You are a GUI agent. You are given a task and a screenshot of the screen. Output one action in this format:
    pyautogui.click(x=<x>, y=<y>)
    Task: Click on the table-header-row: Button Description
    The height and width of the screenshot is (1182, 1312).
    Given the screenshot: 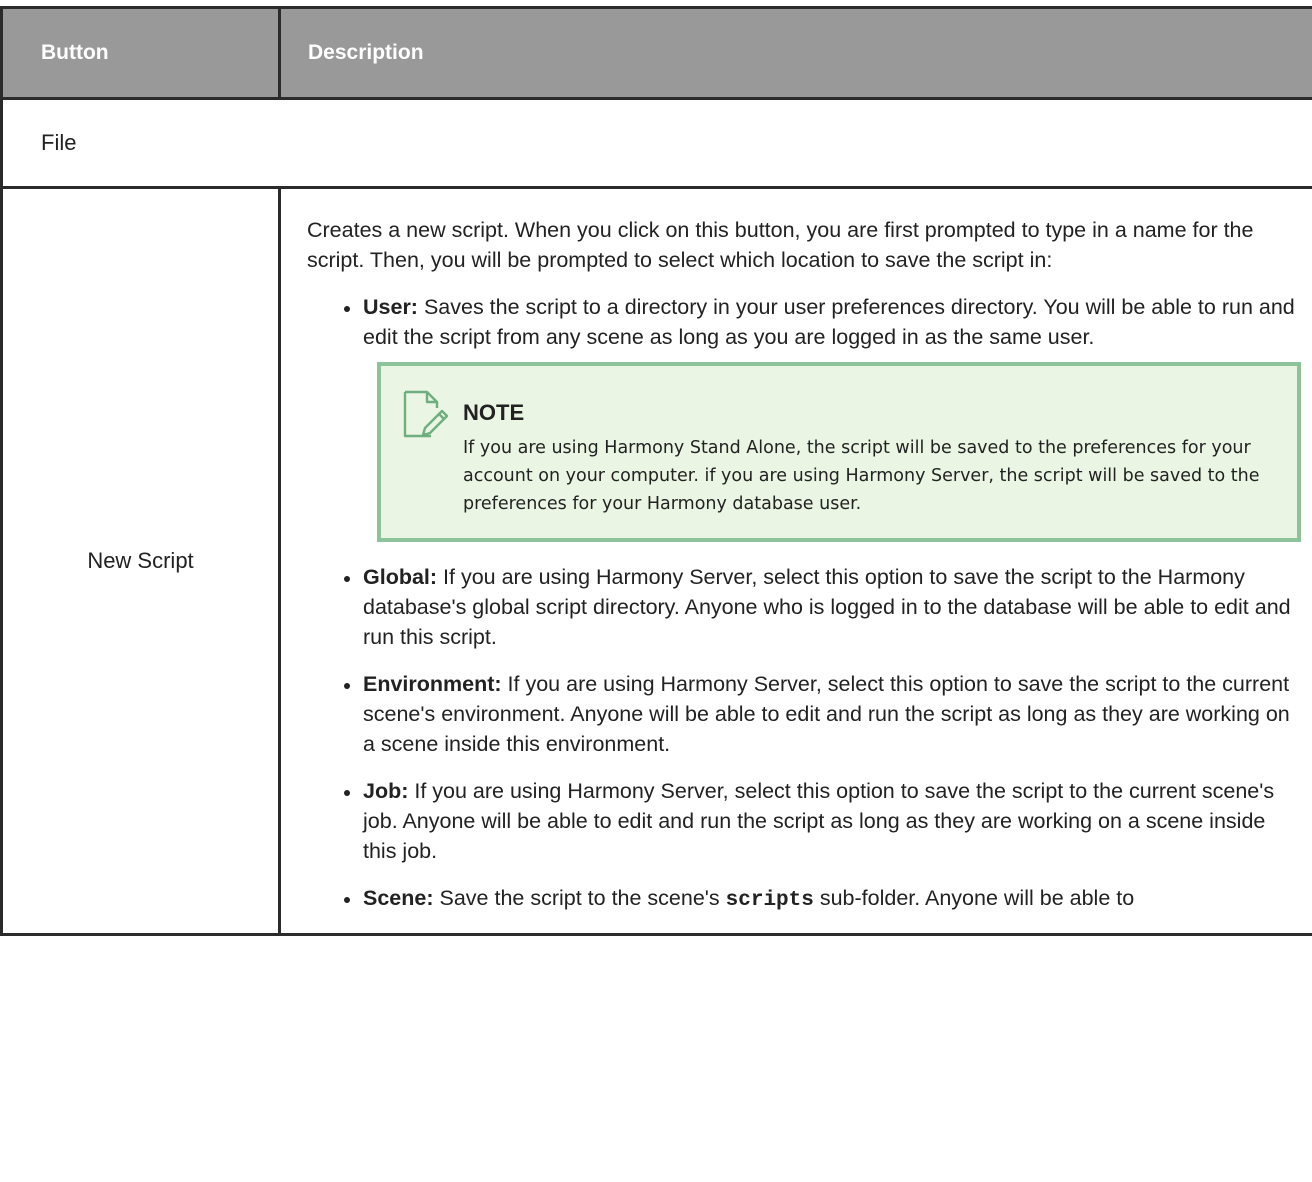 What is the action you would take?
    pyautogui.click(x=656, y=53)
    